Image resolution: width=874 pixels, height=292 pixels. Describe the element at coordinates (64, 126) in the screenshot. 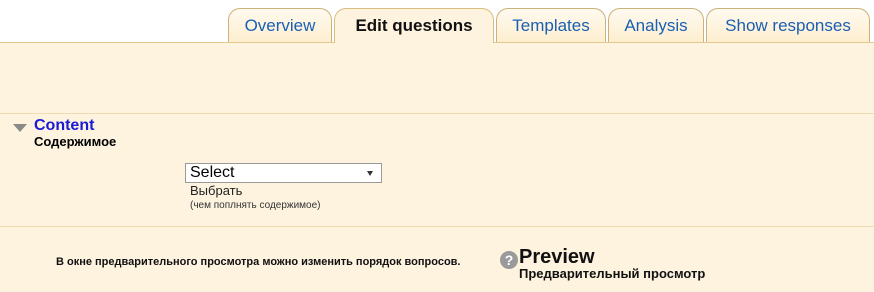

I see `section-title-content: Content` at that location.